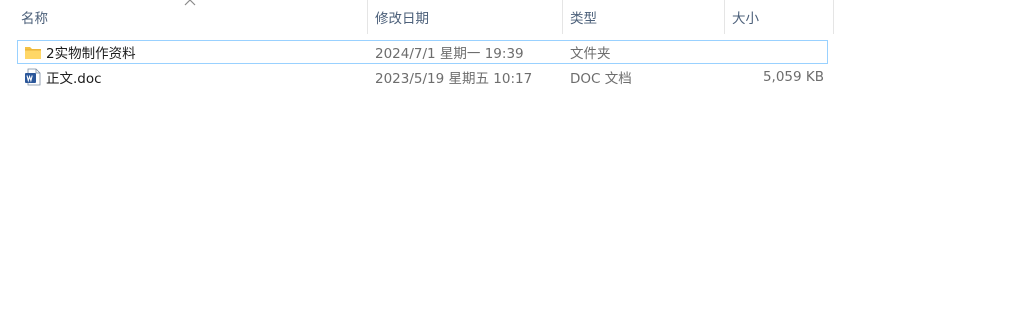  What do you see at coordinates (777, 52) in the screenshot?
I see `file-size` at bounding box center [777, 52].